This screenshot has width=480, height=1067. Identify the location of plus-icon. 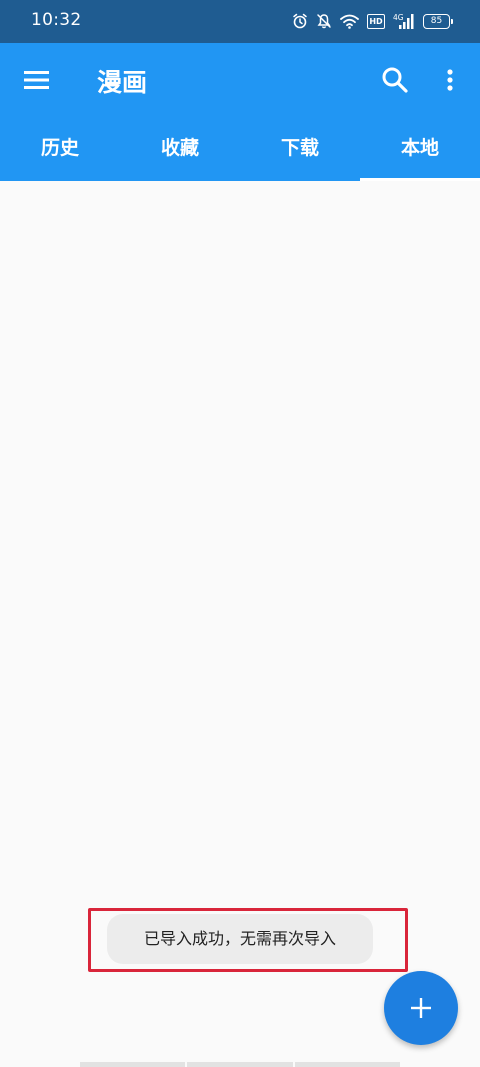
(421, 1008).